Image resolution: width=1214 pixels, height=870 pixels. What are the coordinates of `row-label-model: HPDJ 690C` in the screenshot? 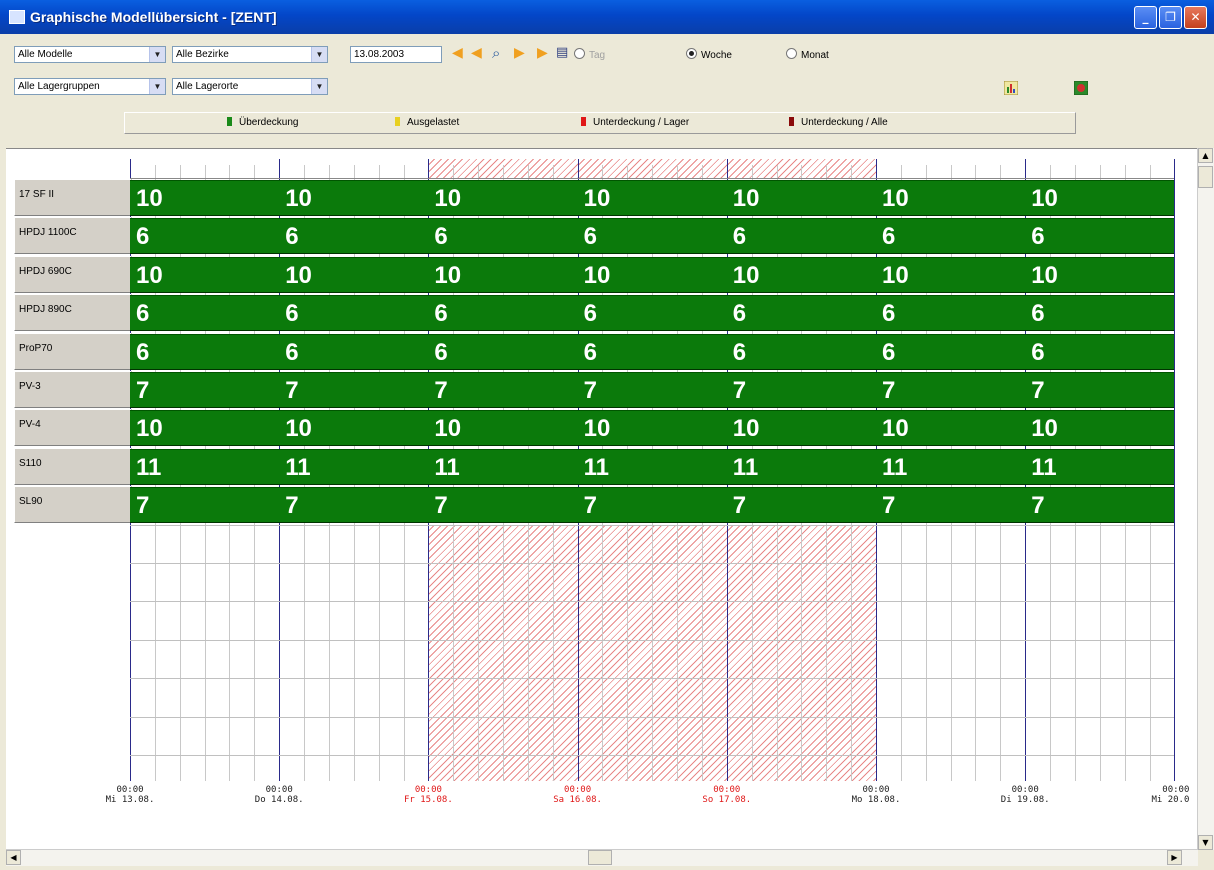 It's located at (73, 274).